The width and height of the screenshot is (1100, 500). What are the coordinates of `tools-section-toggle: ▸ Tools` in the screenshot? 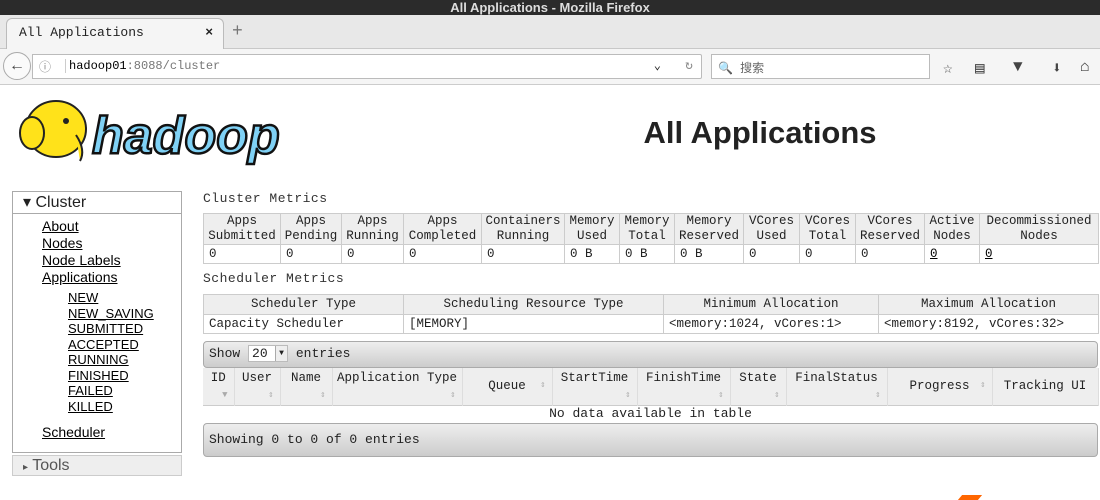 It's located at (97, 465).